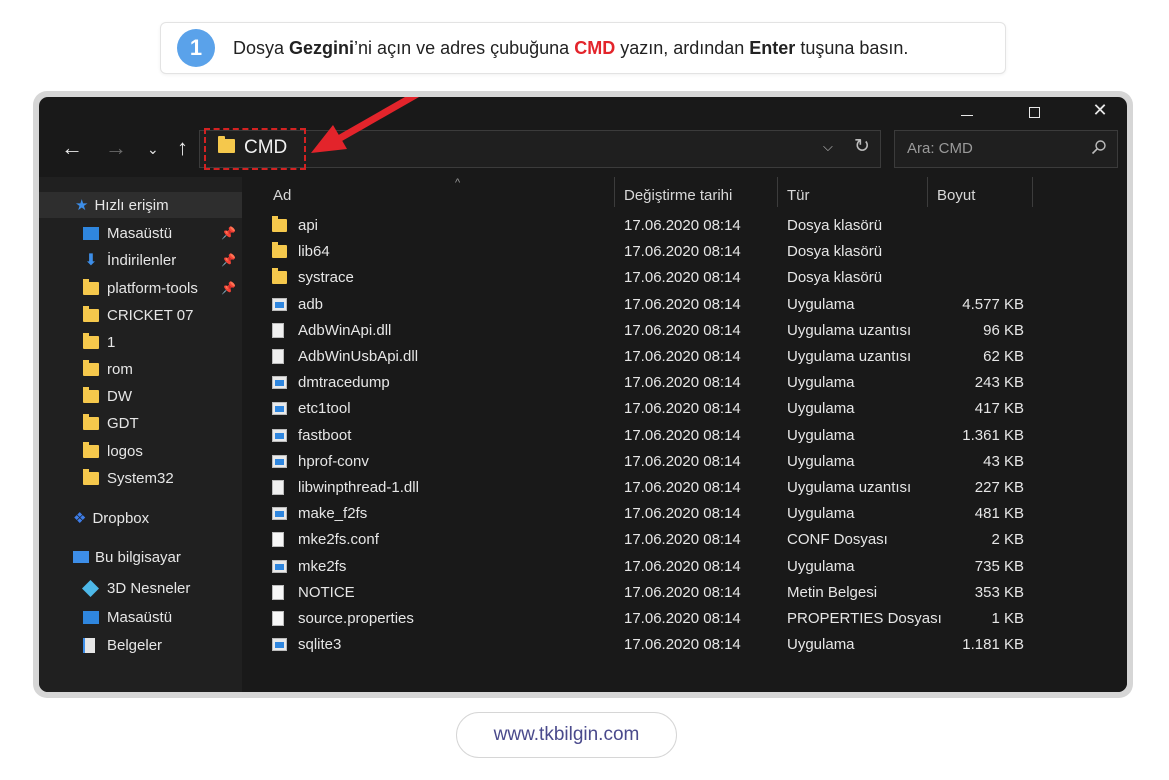  I want to click on sidebar-item-quick-access: ★ Hızlı erişim, so click(140, 205).